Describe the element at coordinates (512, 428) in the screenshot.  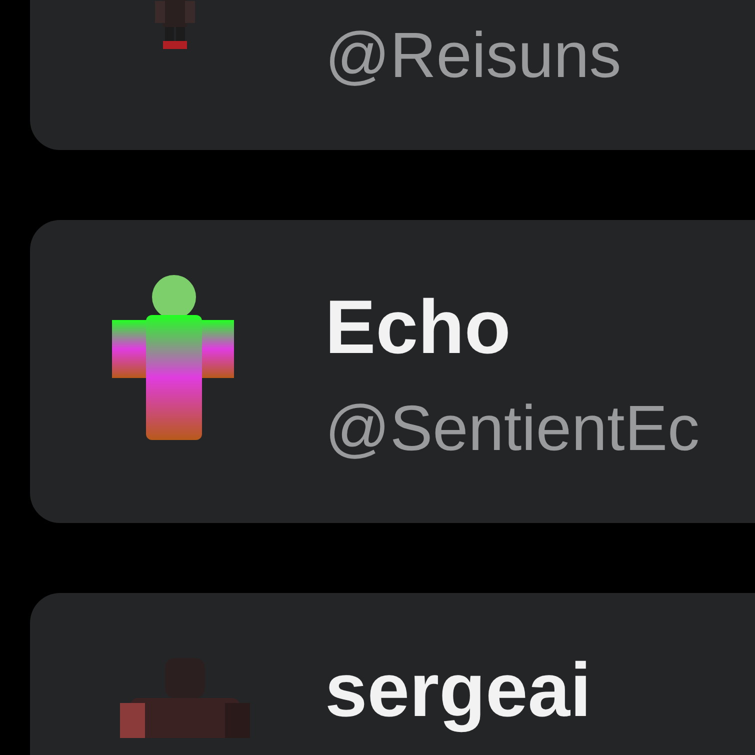
I see `username: @SentientEc` at that location.